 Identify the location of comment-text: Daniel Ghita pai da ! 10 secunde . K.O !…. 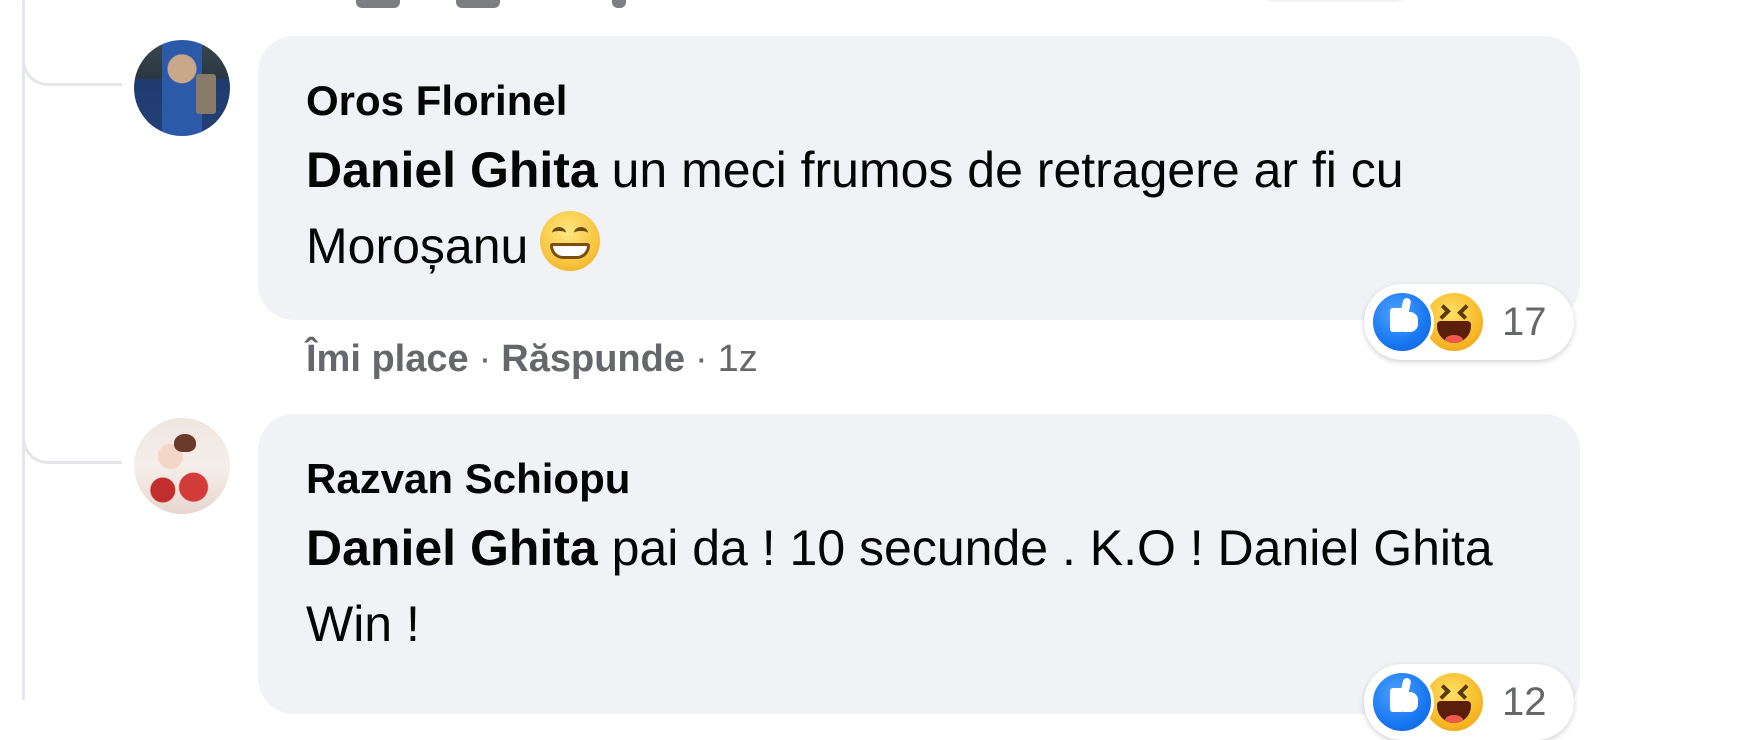
(924, 586).